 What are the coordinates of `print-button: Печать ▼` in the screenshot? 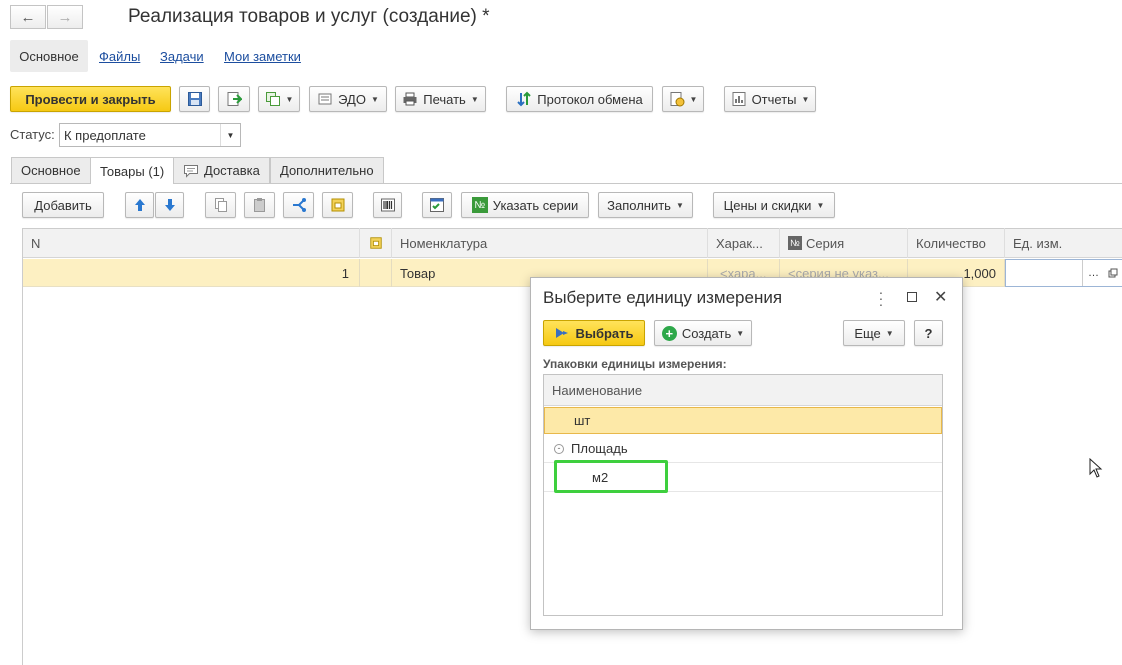 It's located at (440, 99).